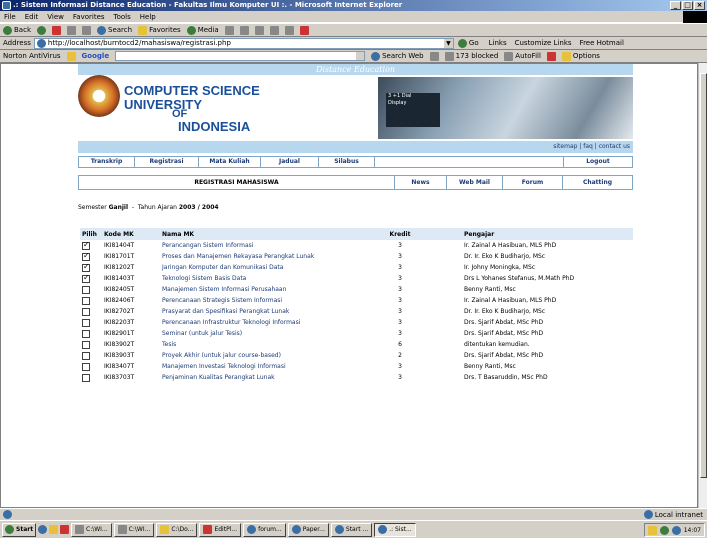 This screenshot has width=707, height=538. Describe the element at coordinates (114, 30) in the screenshot. I see `search-button: Search` at that location.